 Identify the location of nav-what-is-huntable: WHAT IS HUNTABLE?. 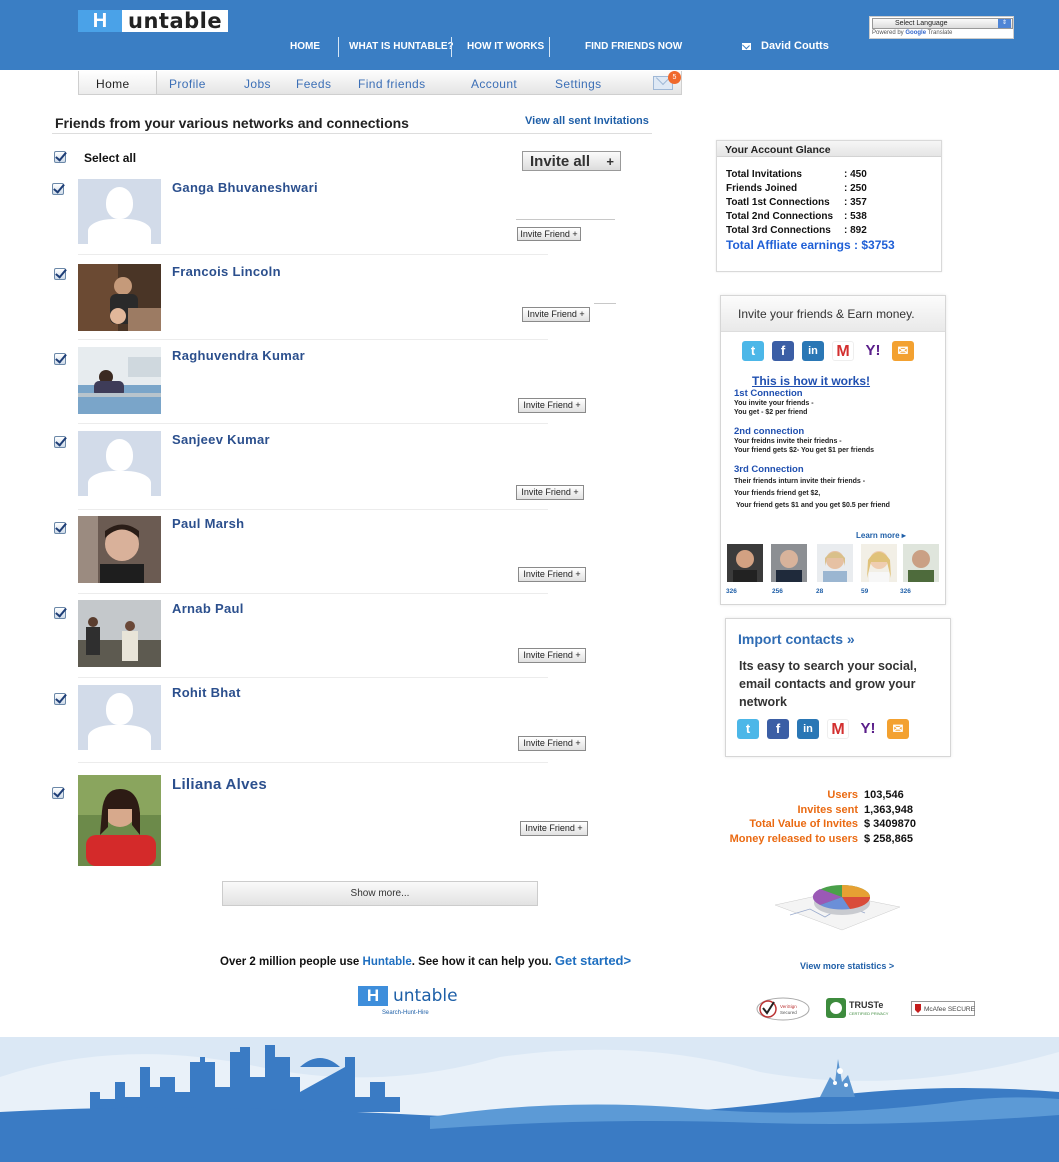
(401, 46).